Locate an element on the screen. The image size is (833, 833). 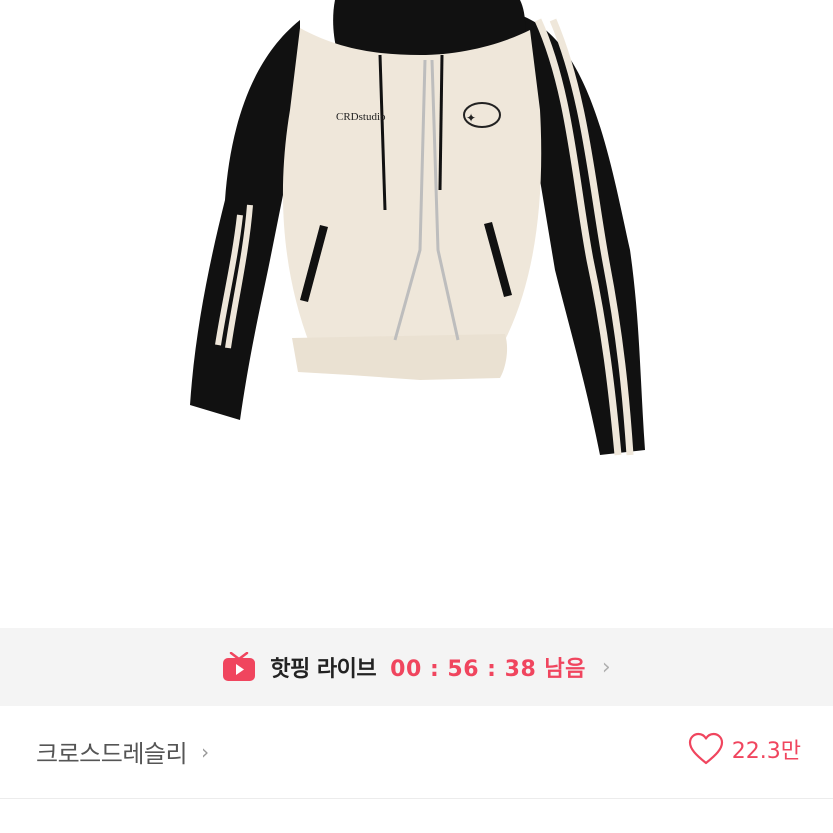
svg-text: CRDstudio is located at coordinates (361, 117).